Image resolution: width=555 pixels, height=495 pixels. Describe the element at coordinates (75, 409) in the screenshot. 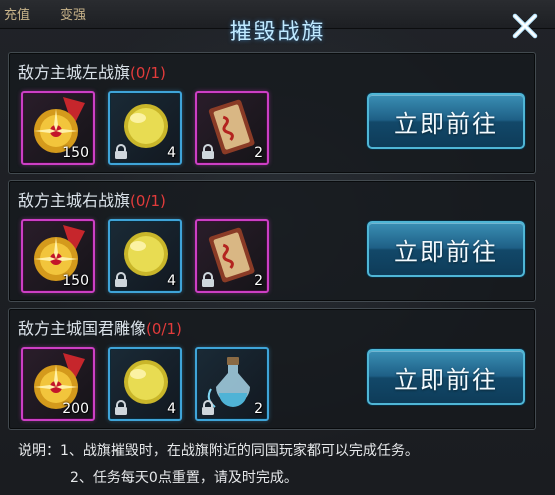

I see `item-quantity: 200` at that location.